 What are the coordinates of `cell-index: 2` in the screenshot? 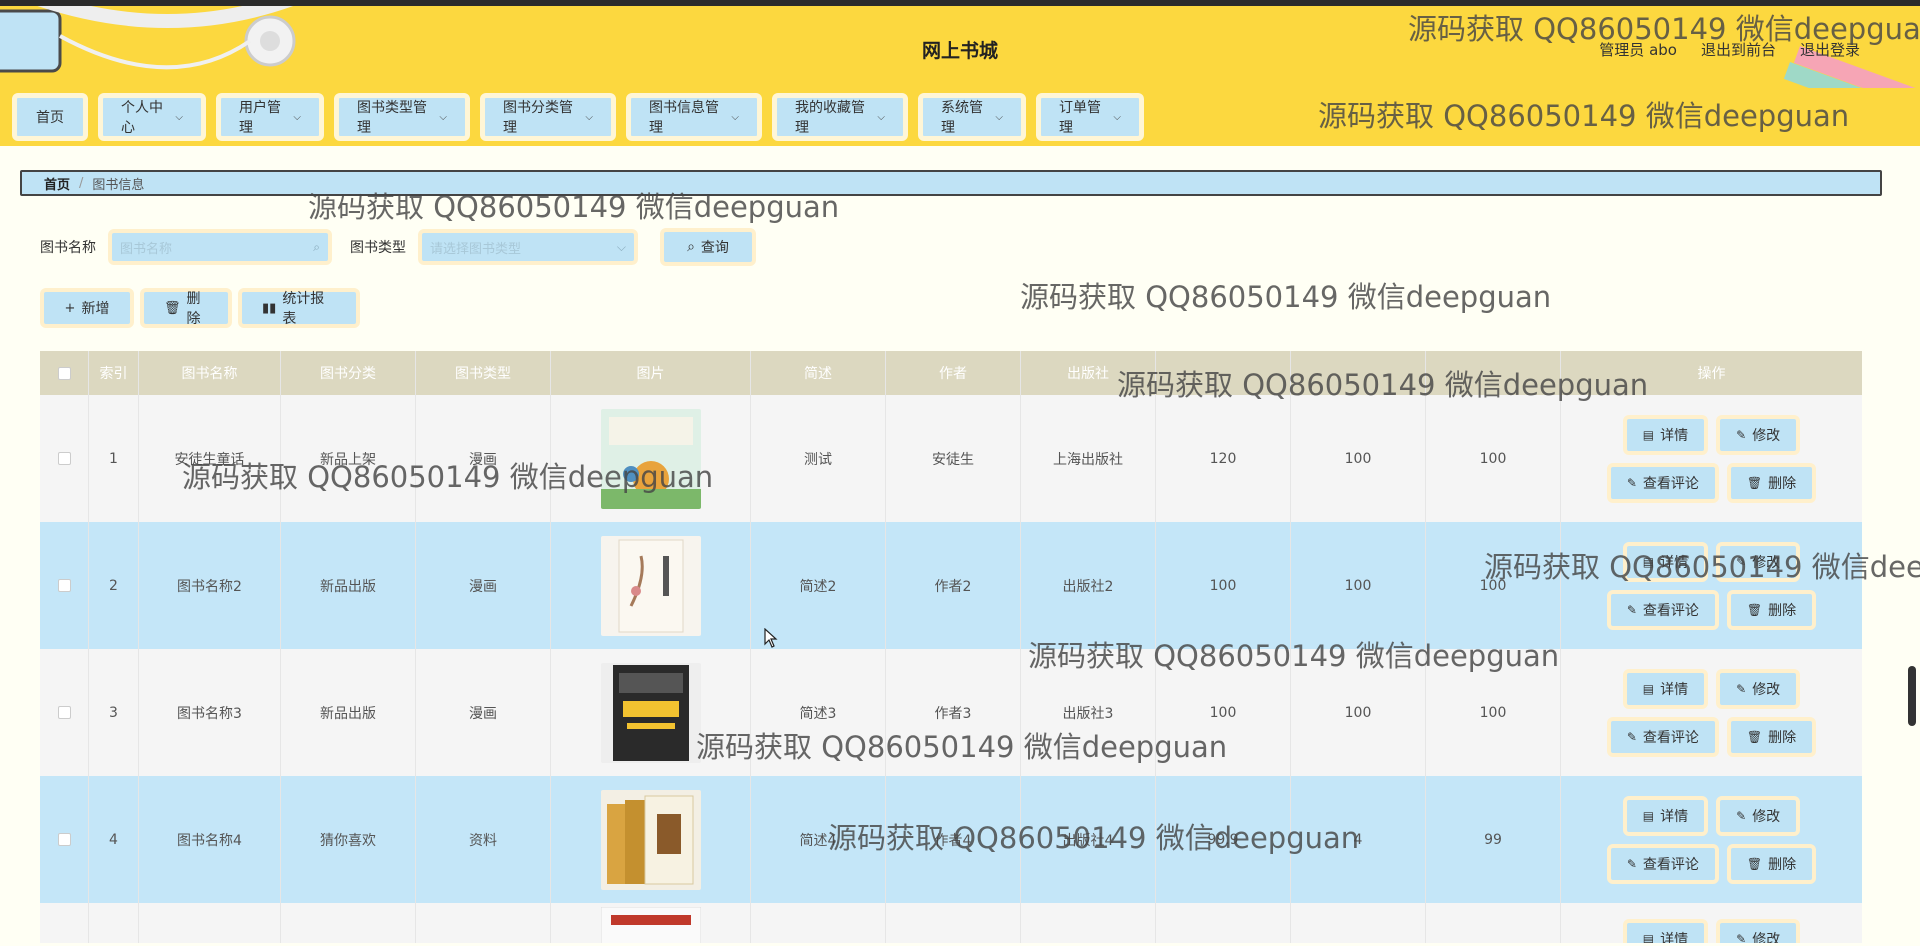 It's located at (114, 585).